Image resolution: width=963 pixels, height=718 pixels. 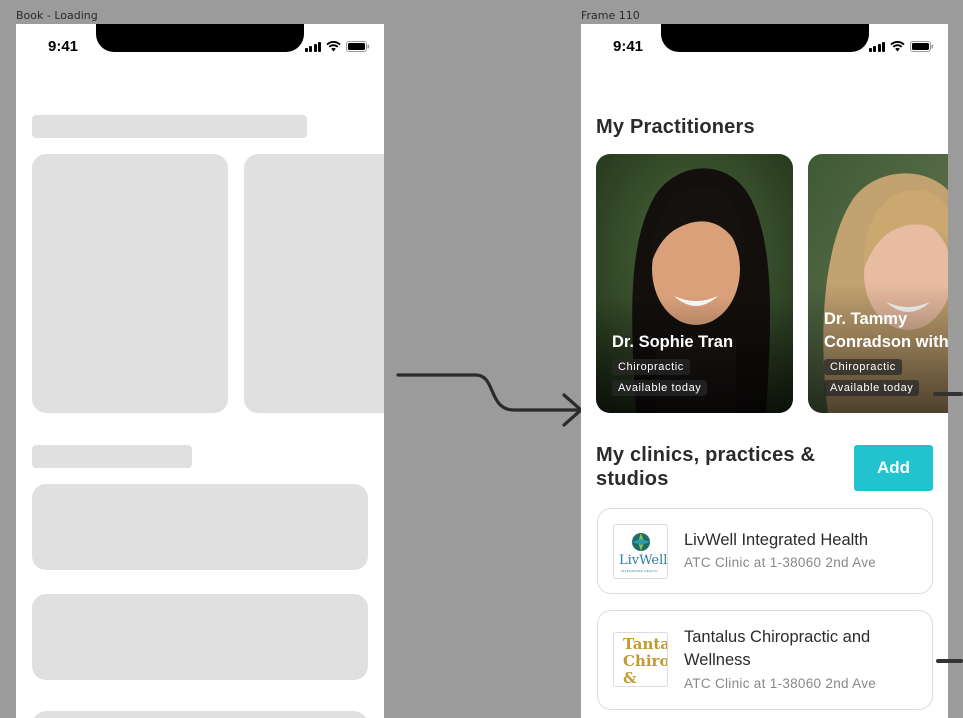 What do you see at coordinates (489, 400) in the screenshot?
I see `flow-arrow-icon` at bounding box center [489, 400].